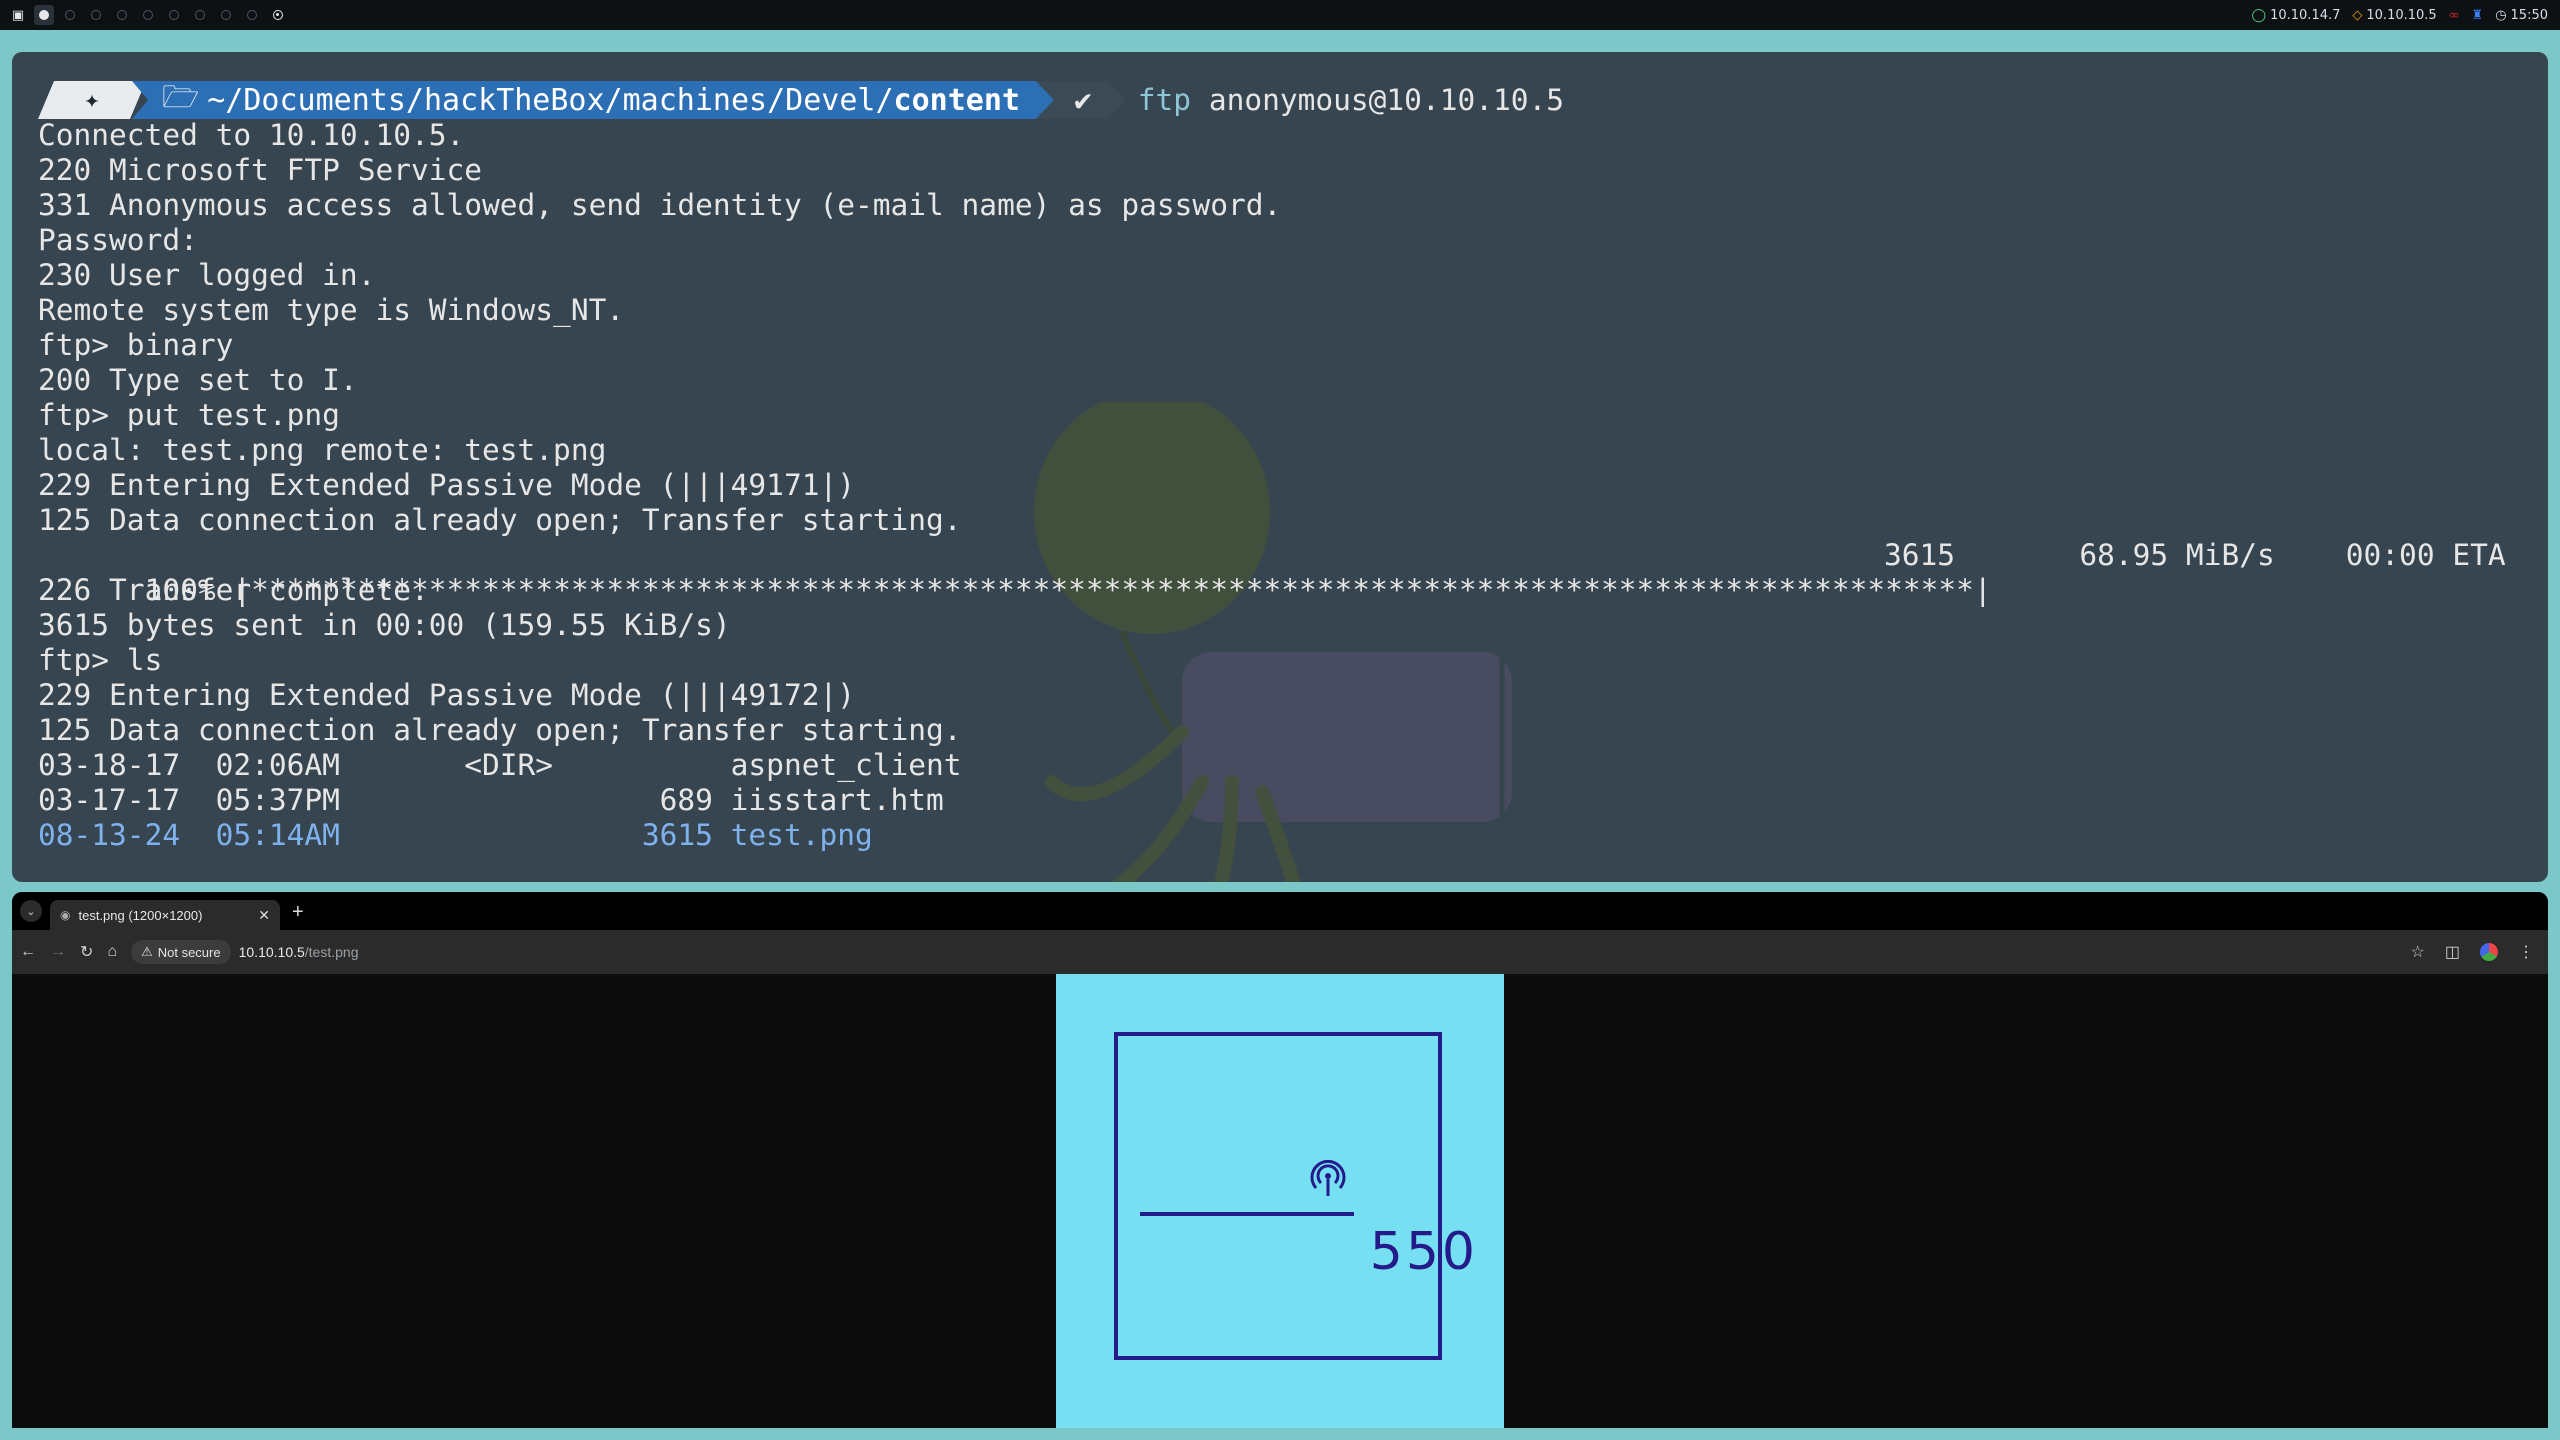 Image resolution: width=2560 pixels, height=1440 pixels. What do you see at coordinates (189, 952) in the screenshot?
I see `security-label: Not secure` at bounding box center [189, 952].